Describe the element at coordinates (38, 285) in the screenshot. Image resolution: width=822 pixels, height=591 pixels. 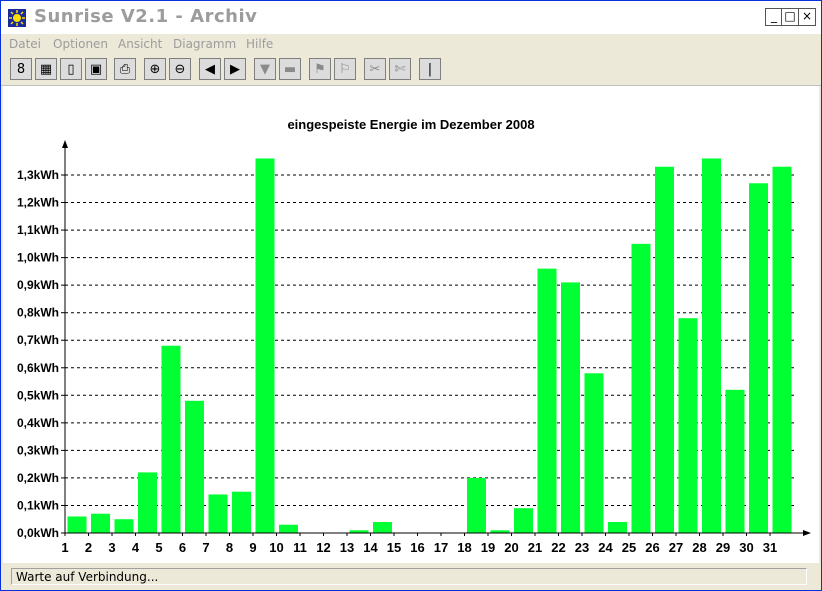
I see `y-tick-label: 0,9kWh` at that location.